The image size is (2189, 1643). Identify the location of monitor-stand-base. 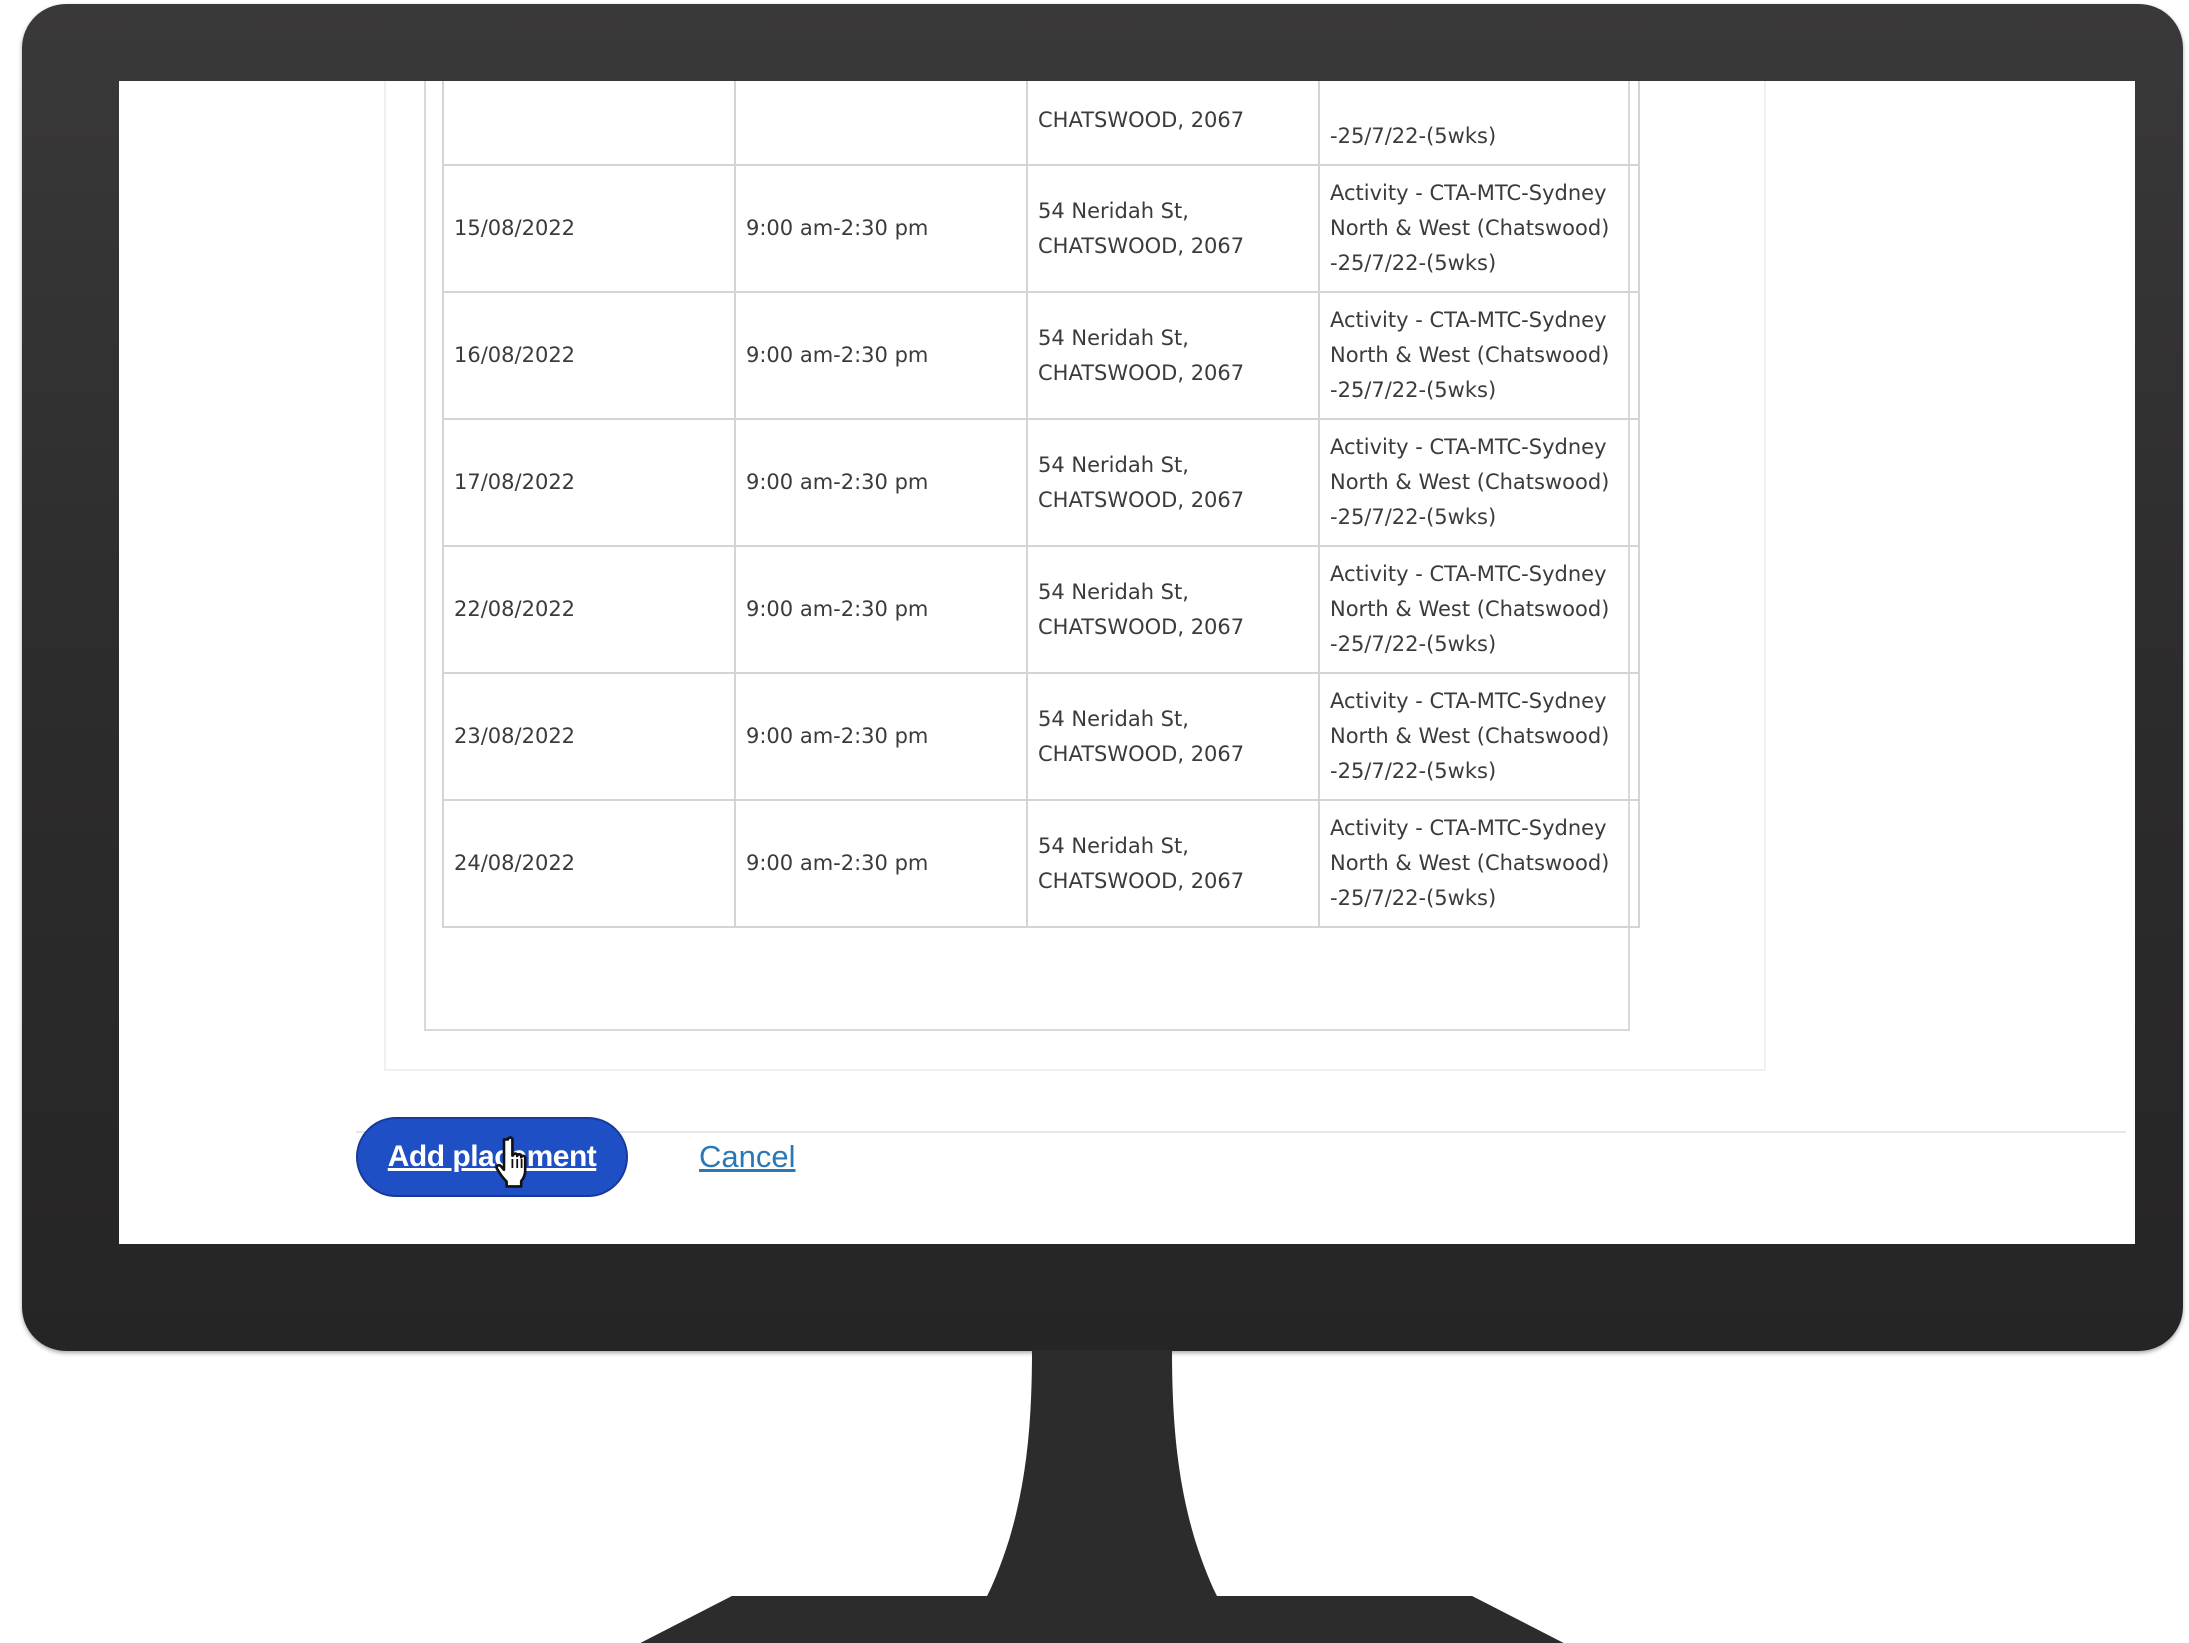
(1102, 1619).